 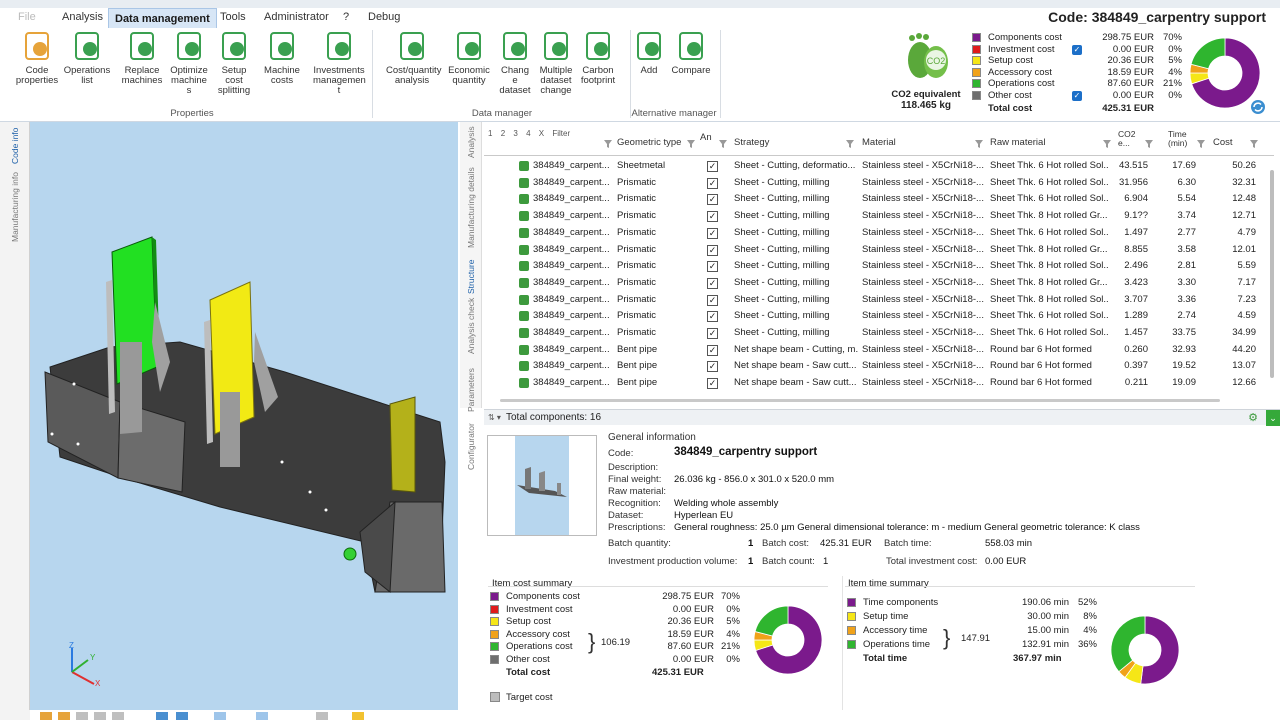 What do you see at coordinates (118, 716) in the screenshot?
I see `view-iso-icon` at bounding box center [118, 716].